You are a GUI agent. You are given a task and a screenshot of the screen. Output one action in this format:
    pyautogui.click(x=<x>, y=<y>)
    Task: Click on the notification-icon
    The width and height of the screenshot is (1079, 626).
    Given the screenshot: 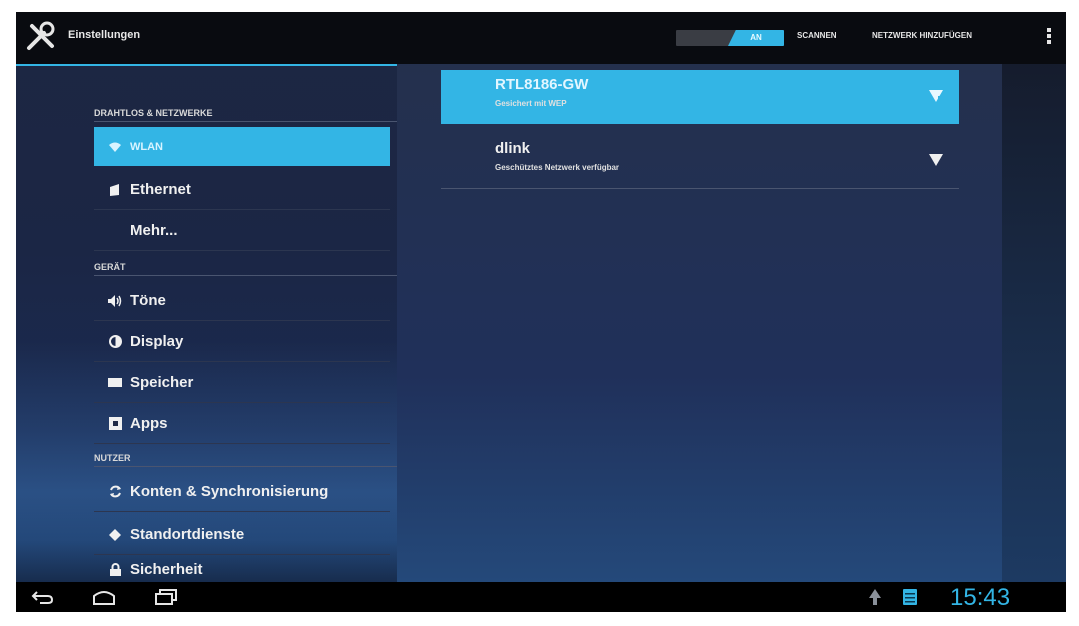 What is the action you would take?
    pyautogui.click(x=875, y=597)
    